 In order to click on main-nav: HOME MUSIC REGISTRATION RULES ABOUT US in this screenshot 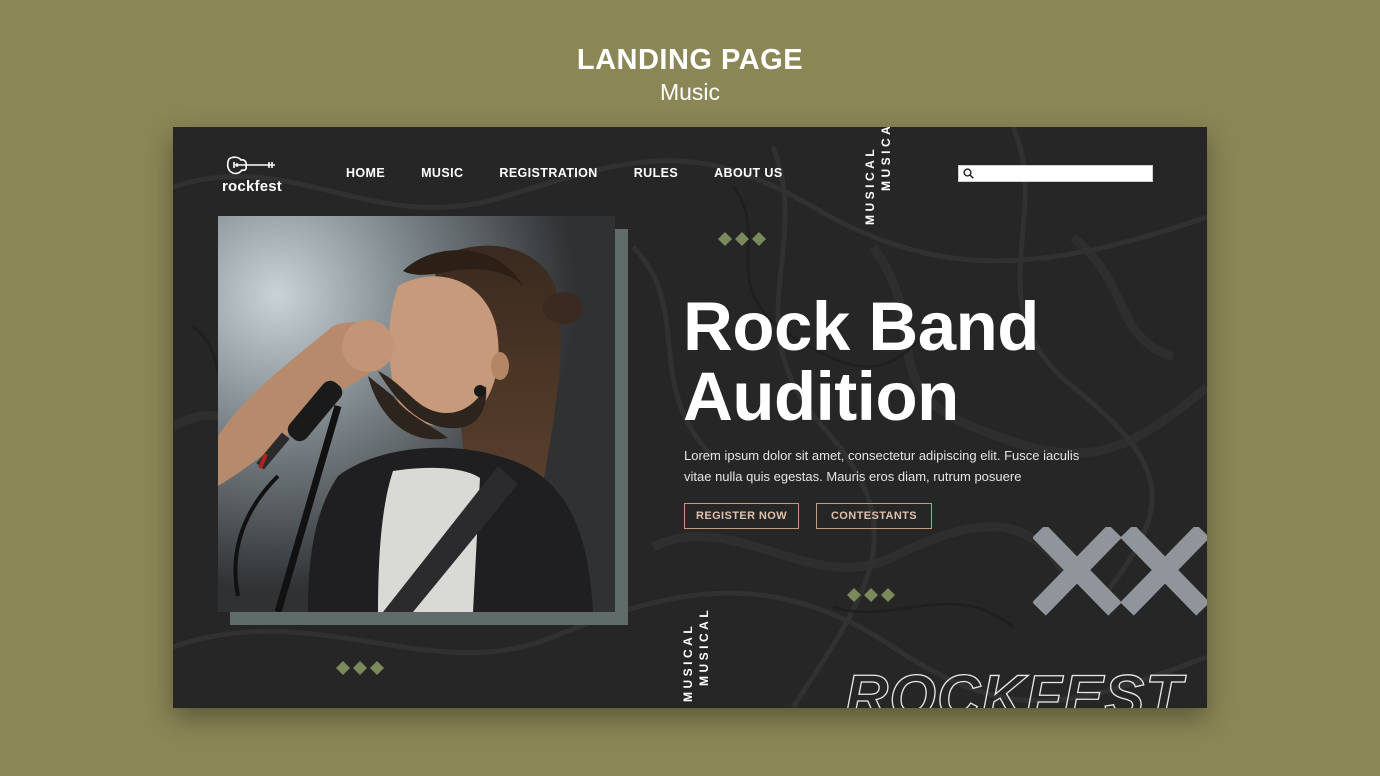, I will do `click(582, 173)`.